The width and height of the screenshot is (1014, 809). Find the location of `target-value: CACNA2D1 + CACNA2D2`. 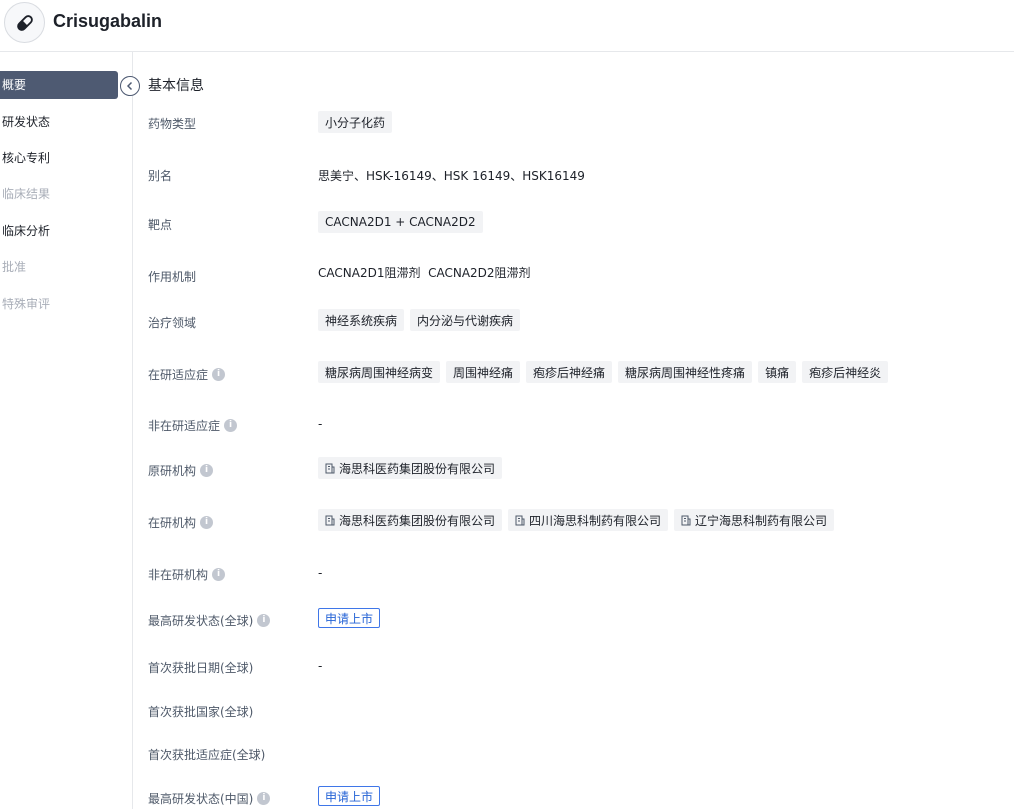

target-value: CACNA2D1 + CACNA2D2 is located at coordinates (400, 222).